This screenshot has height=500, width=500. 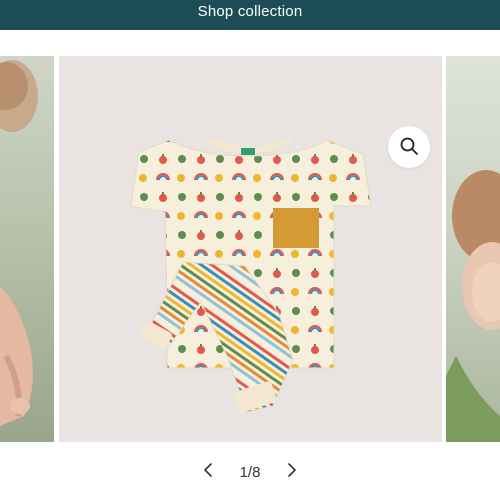 I want to click on chevron-left-icon, so click(x=209, y=472).